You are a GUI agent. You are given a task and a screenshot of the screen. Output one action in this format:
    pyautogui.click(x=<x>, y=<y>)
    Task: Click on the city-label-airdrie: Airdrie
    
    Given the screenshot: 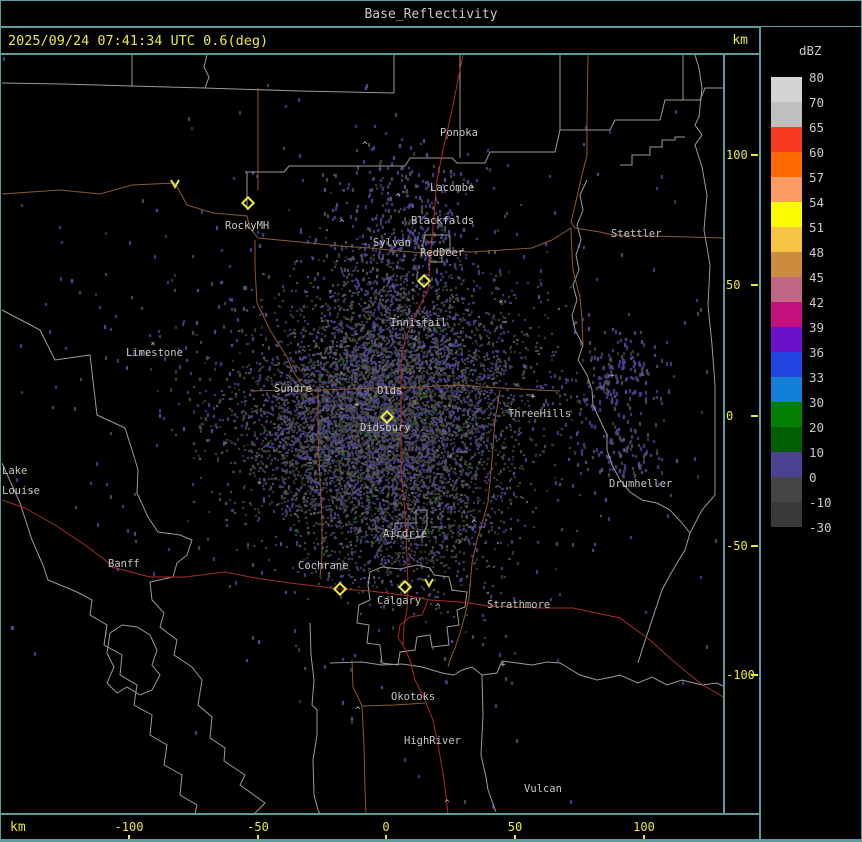 What is the action you would take?
    pyautogui.click(x=405, y=534)
    